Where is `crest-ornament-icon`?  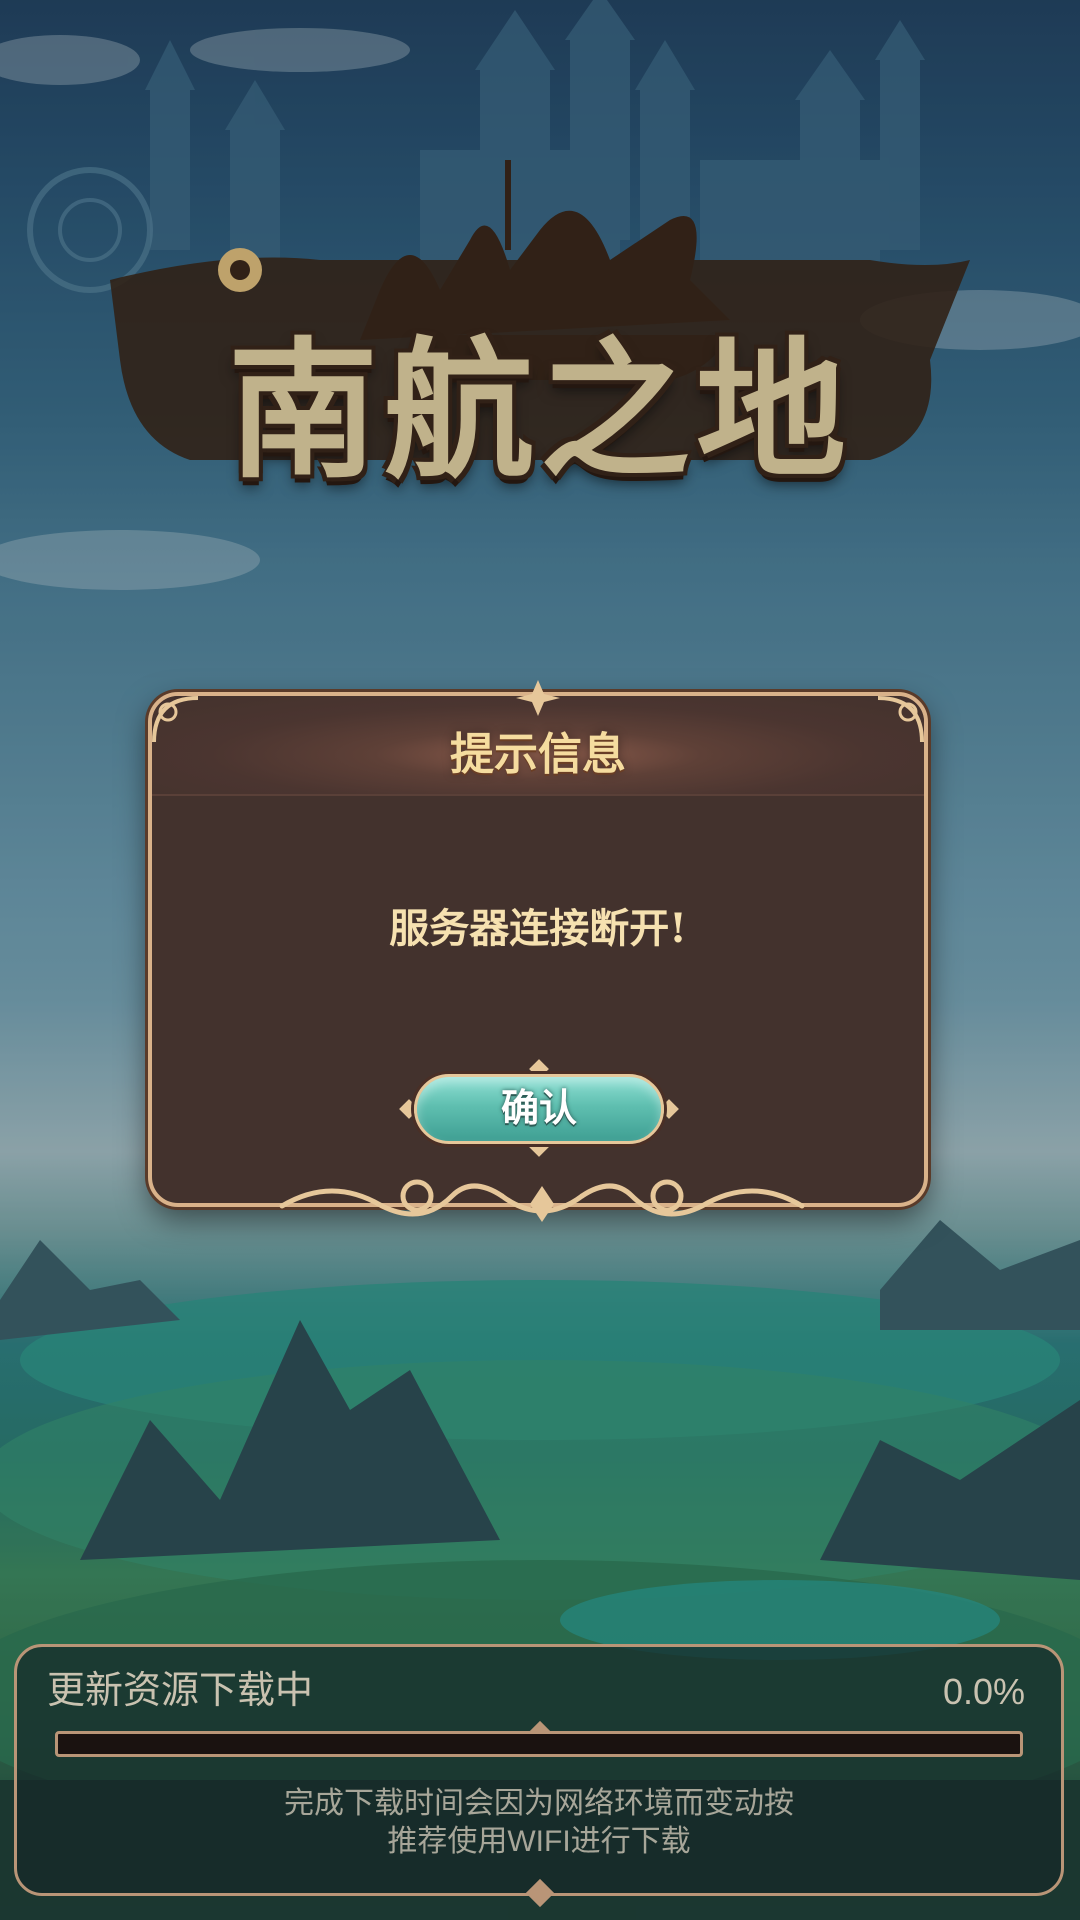 crest-ornament-icon is located at coordinates (538, 698).